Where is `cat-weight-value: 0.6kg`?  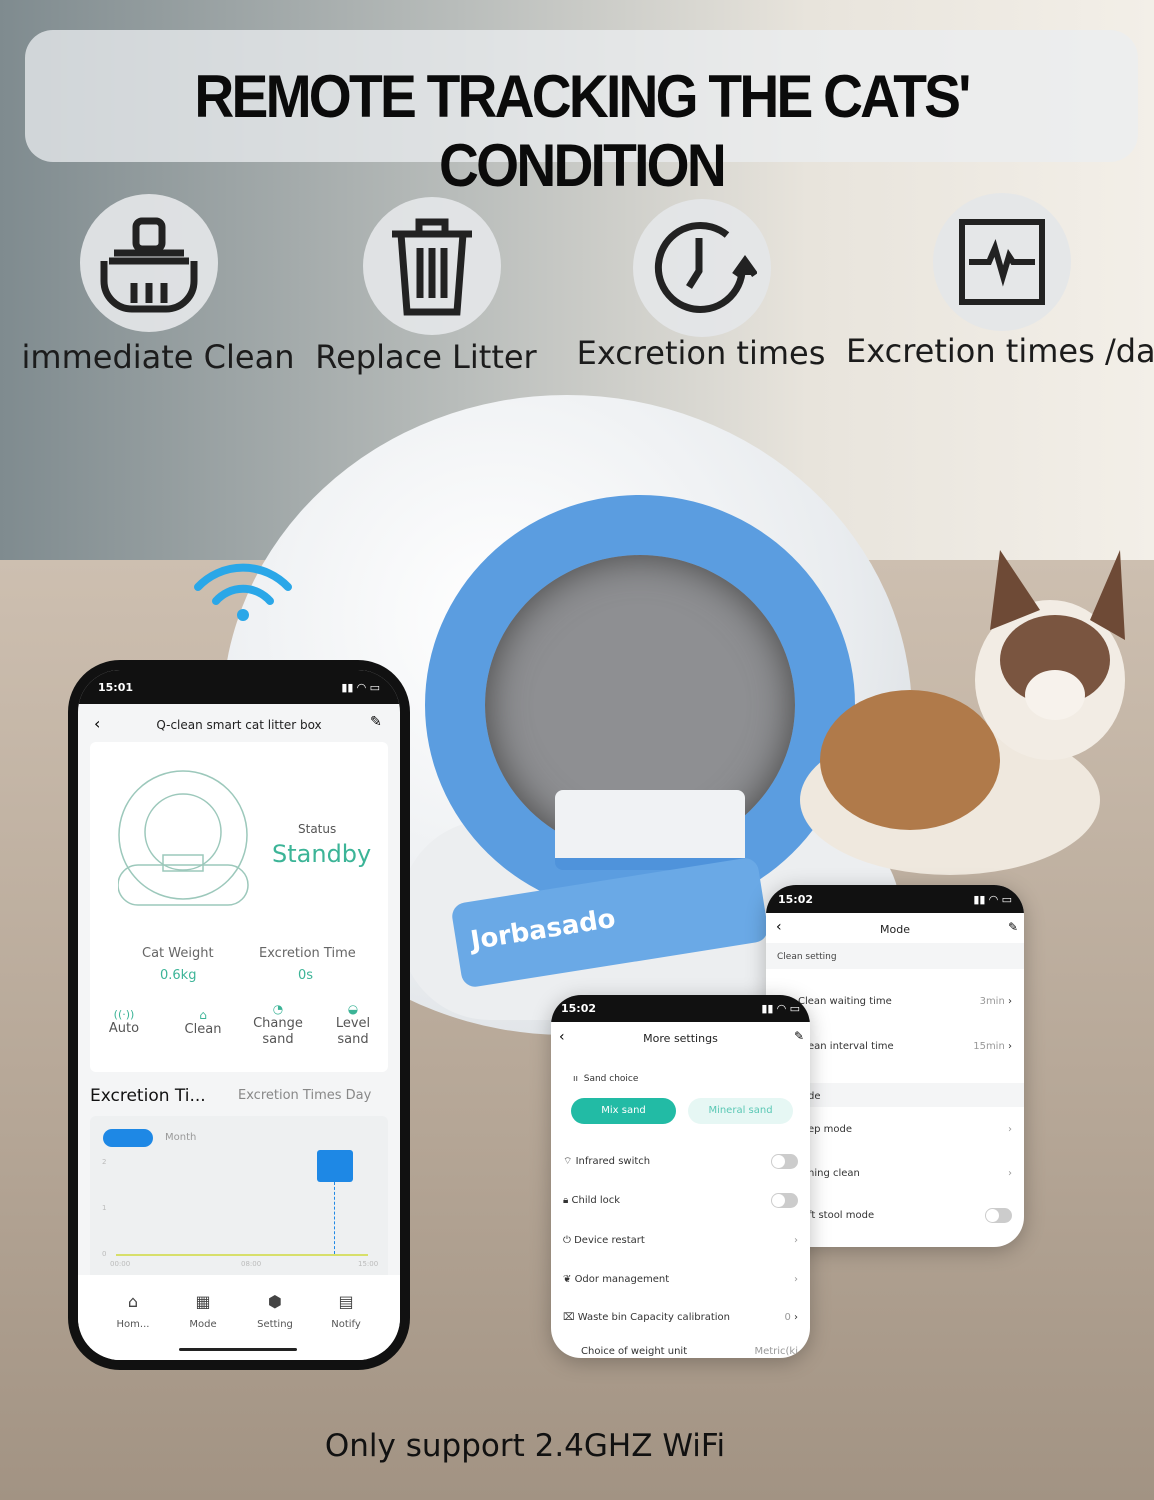 cat-weight-value: 0.6kg is located at coordinates (178, 975).